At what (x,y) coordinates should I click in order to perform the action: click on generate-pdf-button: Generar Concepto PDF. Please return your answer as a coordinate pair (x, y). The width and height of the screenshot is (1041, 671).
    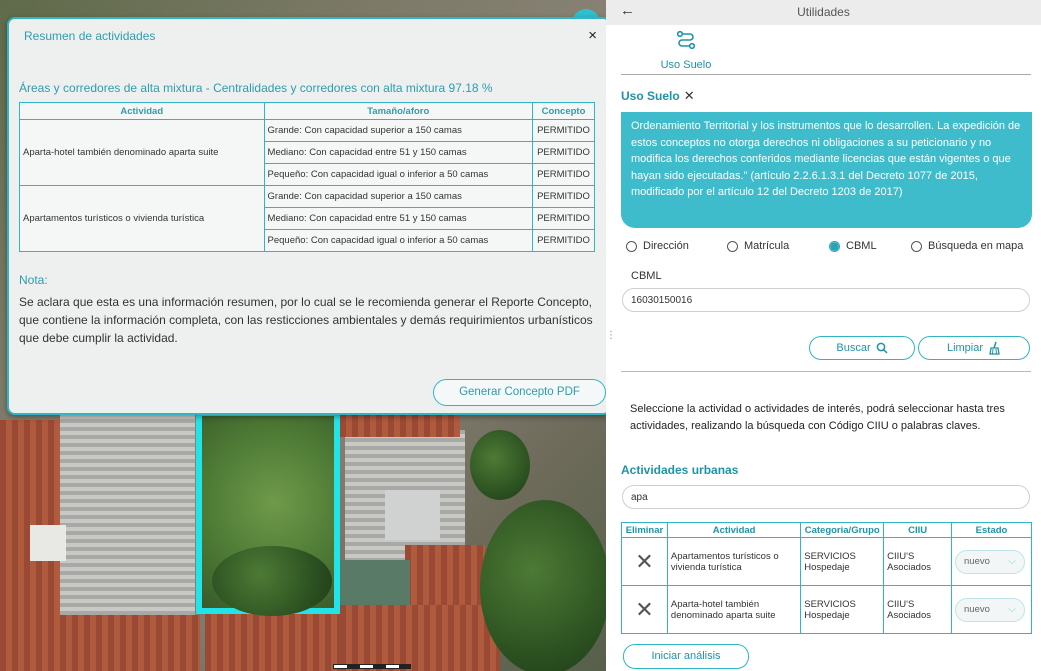
    Looking at the image, I should click on (519, 392).